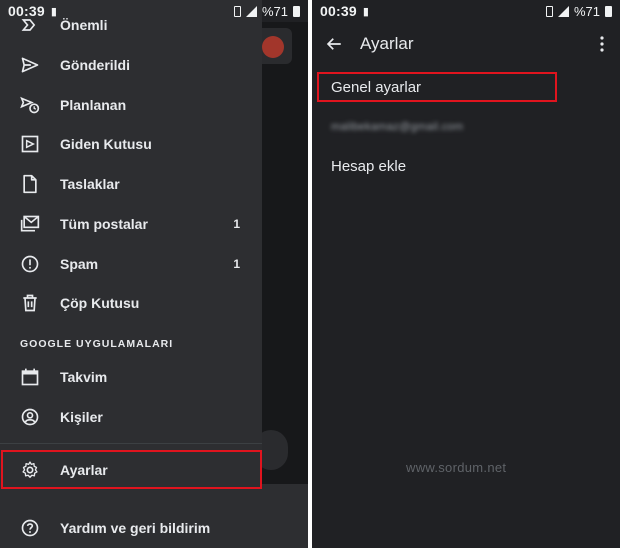 The width and height of the screenshot is (620, 548). Describe the element at coordinates (30, 377) in the screenshot. I see `calendar-icon` at that location.